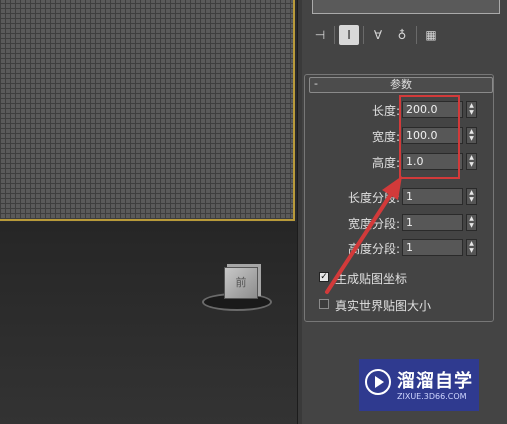  I want to click on width-segments-spinner-icon: ▲ ▼, so click(471, 222).